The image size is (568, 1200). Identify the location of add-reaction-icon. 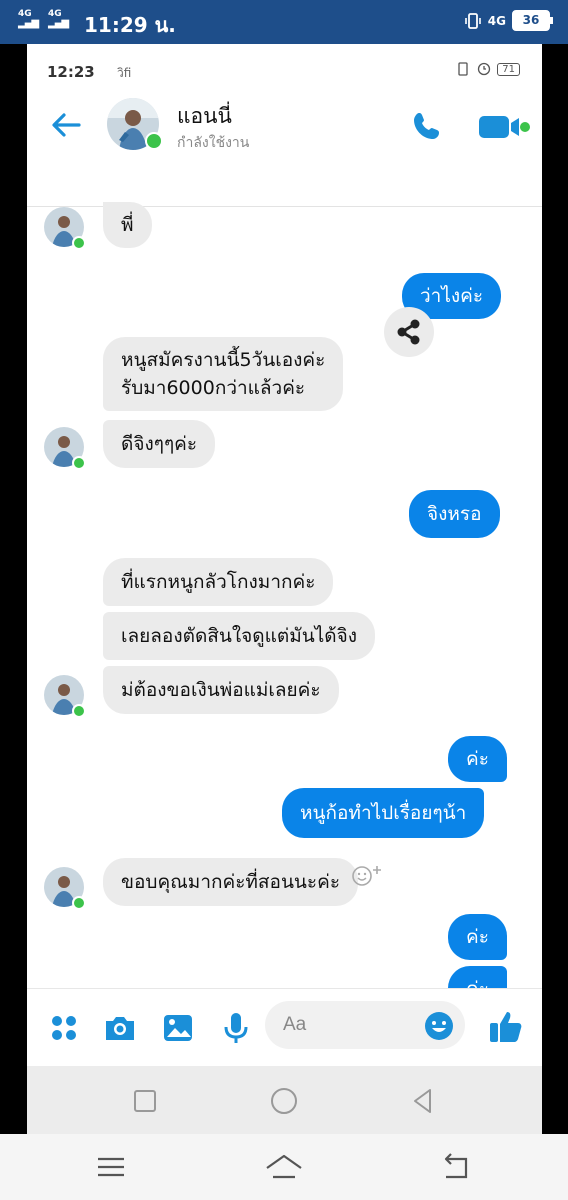
(367, 875).